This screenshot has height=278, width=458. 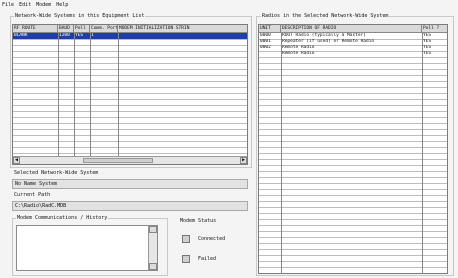 I want to click on col-rf-route: RF ROUTE, so click(x=35, y=28).